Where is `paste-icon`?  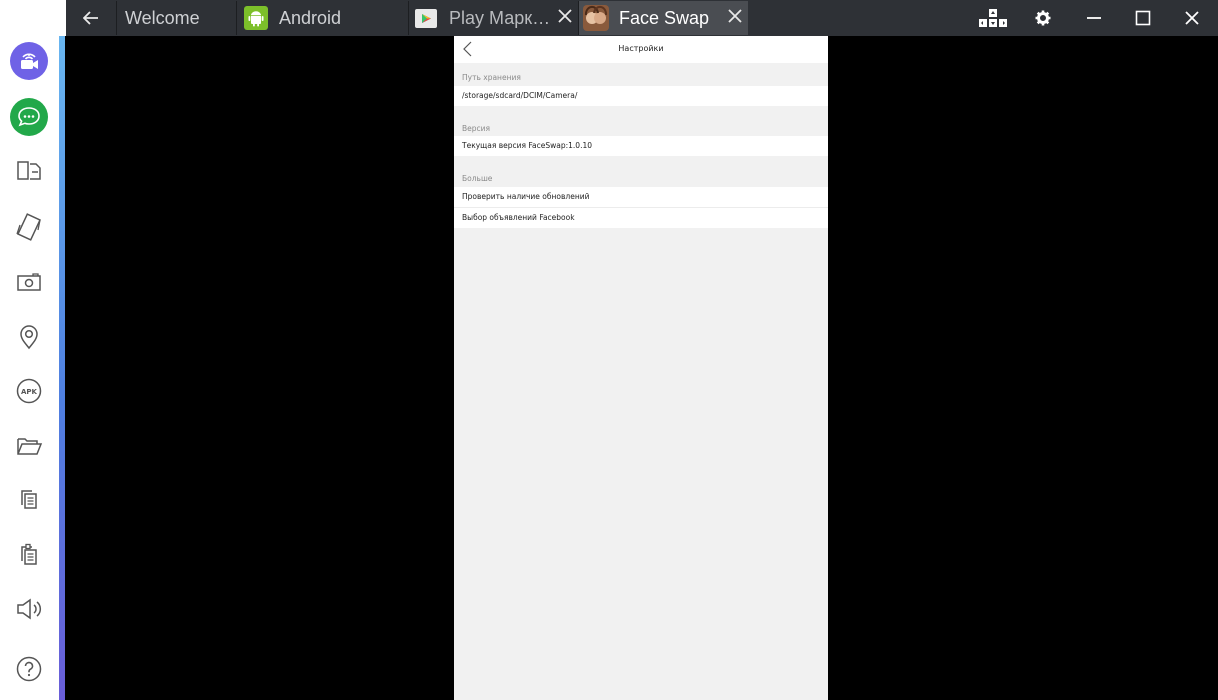 paste-icon is located at coordinates (29, 555).